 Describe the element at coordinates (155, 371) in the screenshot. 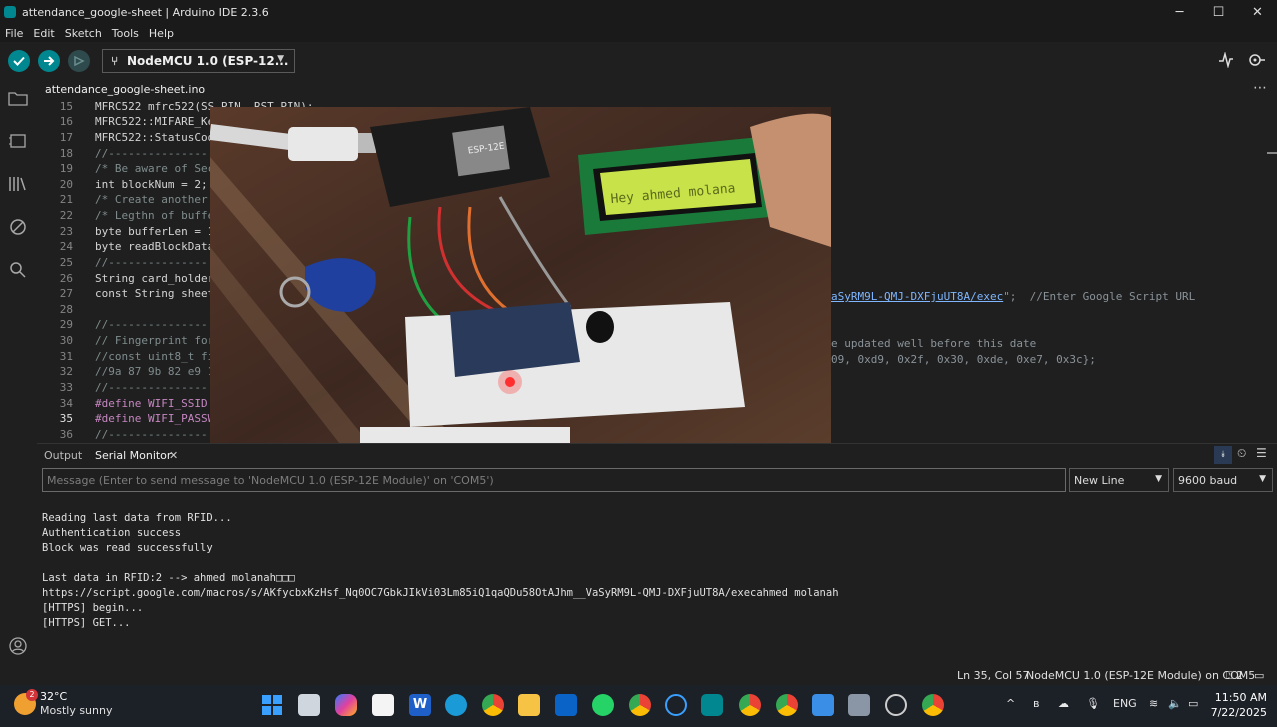

I see `code-line: //9a 87 9b 82 e9 1` at that location.